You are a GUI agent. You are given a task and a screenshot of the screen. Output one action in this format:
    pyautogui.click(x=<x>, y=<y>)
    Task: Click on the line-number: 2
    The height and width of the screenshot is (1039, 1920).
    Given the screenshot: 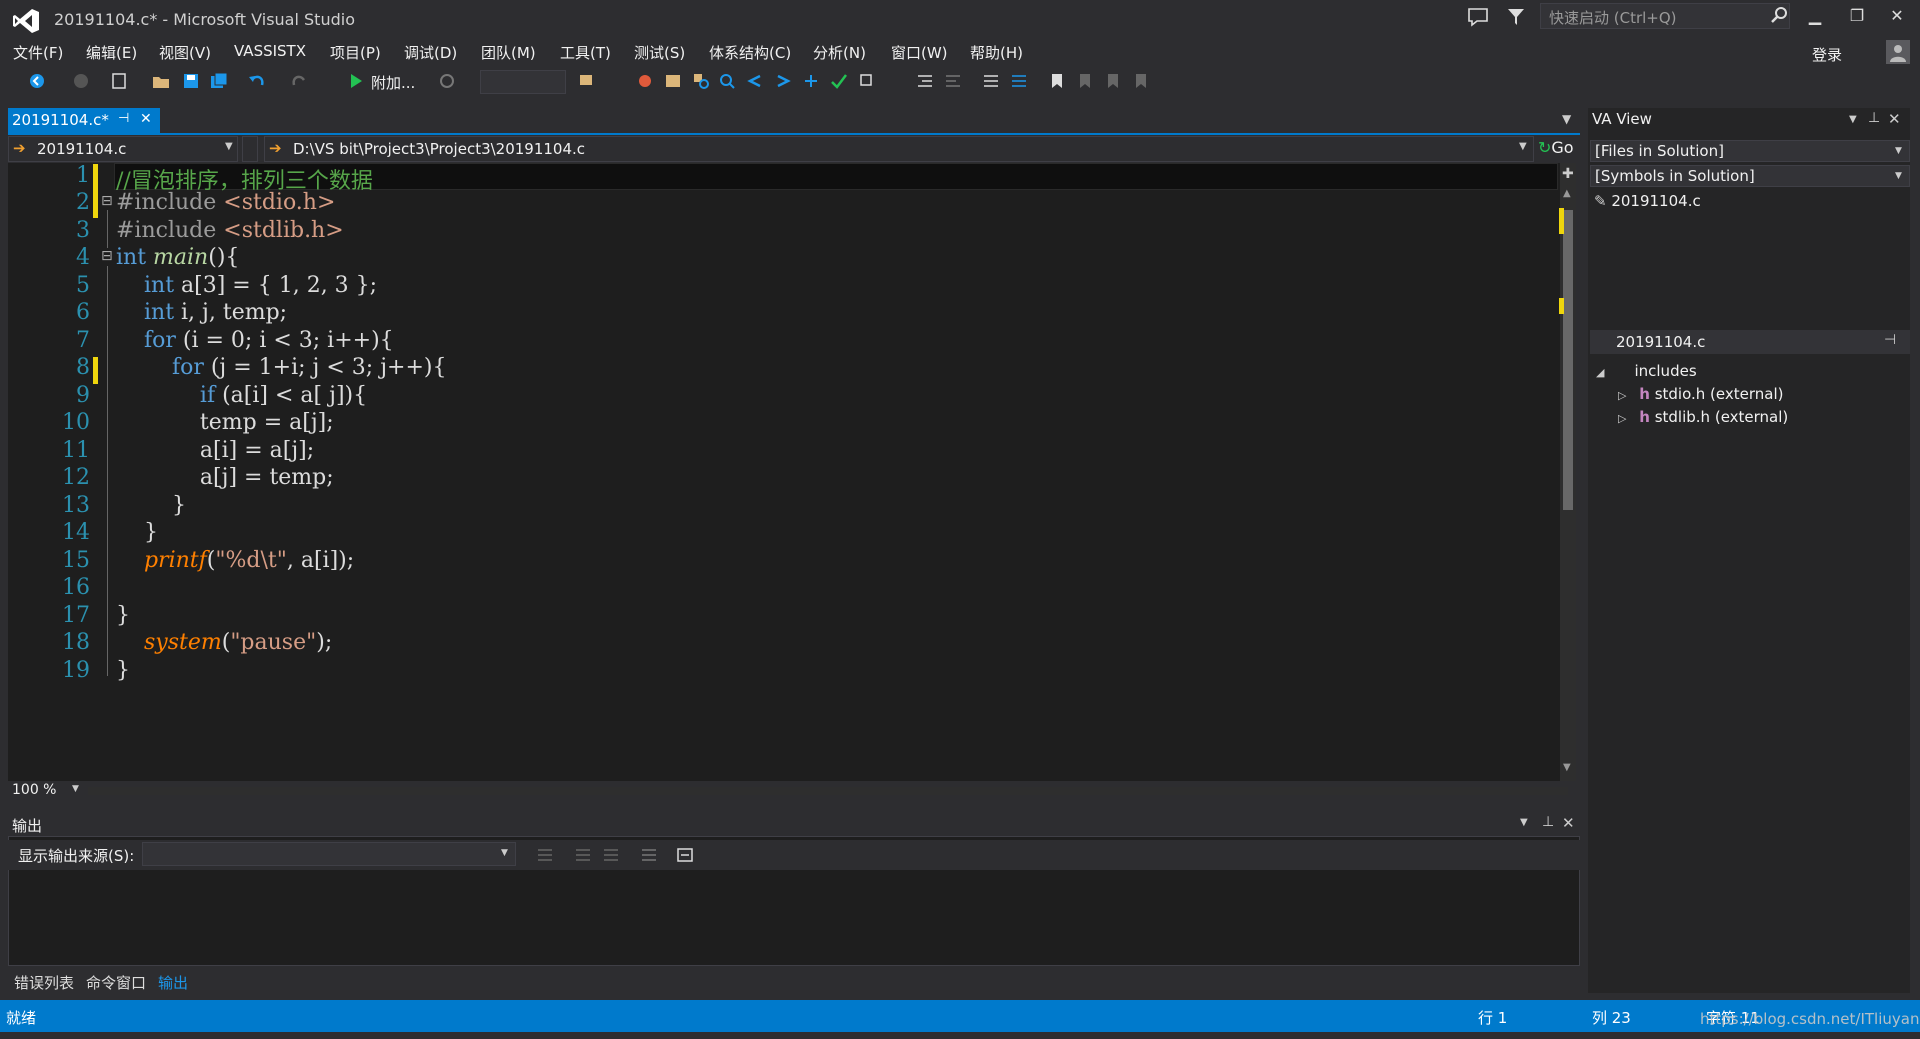 What is the action you would take?
    pyautogui.click(x=83, y=202)
    